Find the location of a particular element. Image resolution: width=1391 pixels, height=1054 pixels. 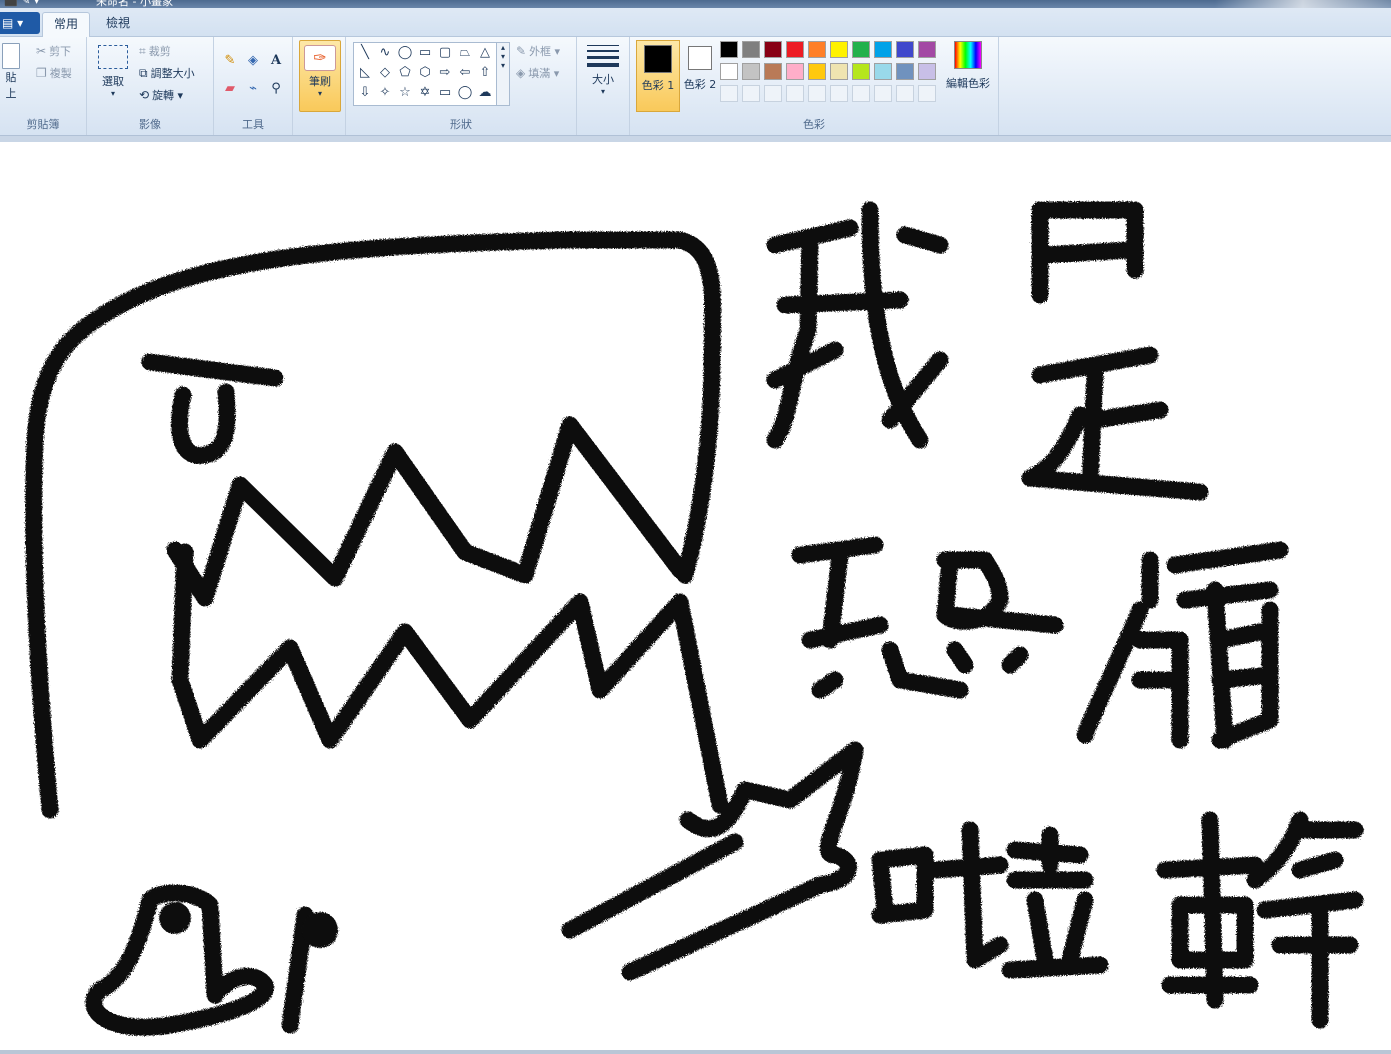

crop-icon: ⌗ is located at coordinates (142, 51).